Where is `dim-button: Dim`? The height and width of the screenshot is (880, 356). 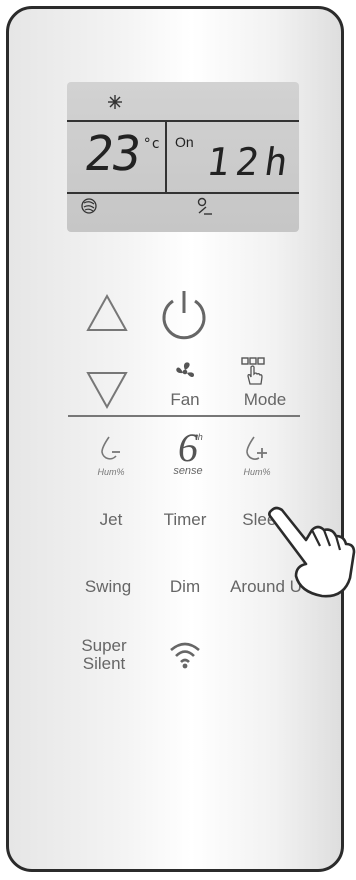 dim-button: Dim is located at coordinates (185, 587).